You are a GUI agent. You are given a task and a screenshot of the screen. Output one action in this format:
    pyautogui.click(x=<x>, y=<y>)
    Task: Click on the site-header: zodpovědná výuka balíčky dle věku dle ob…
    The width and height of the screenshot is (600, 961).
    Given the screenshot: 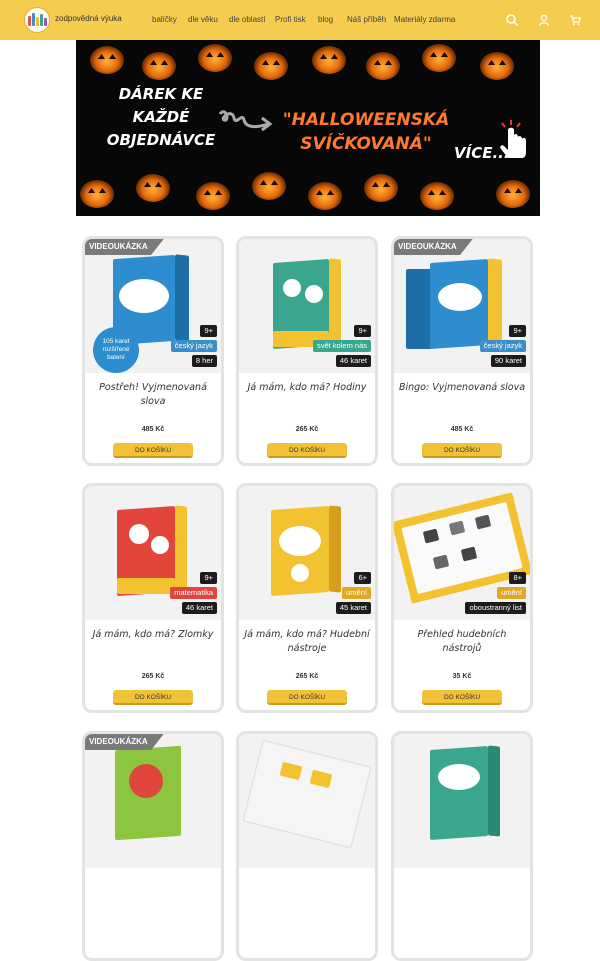 What is the action you would take?
    pyautogui.click(x=300, y=20)
    